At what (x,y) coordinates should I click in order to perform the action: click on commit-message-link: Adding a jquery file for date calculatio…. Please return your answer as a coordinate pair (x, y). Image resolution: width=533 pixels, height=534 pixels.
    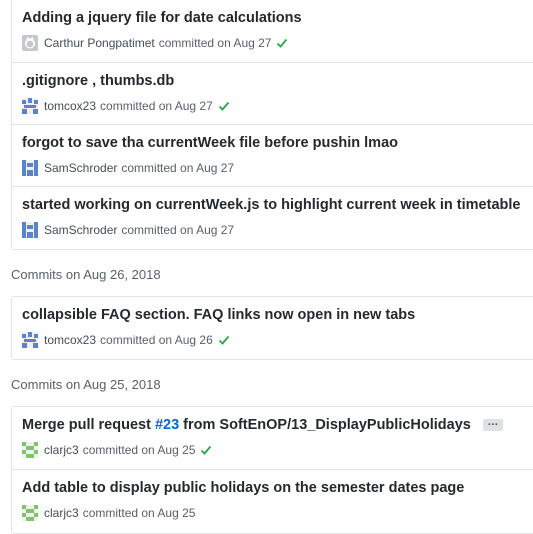
    Looking at the image, I should click on (162, 18).